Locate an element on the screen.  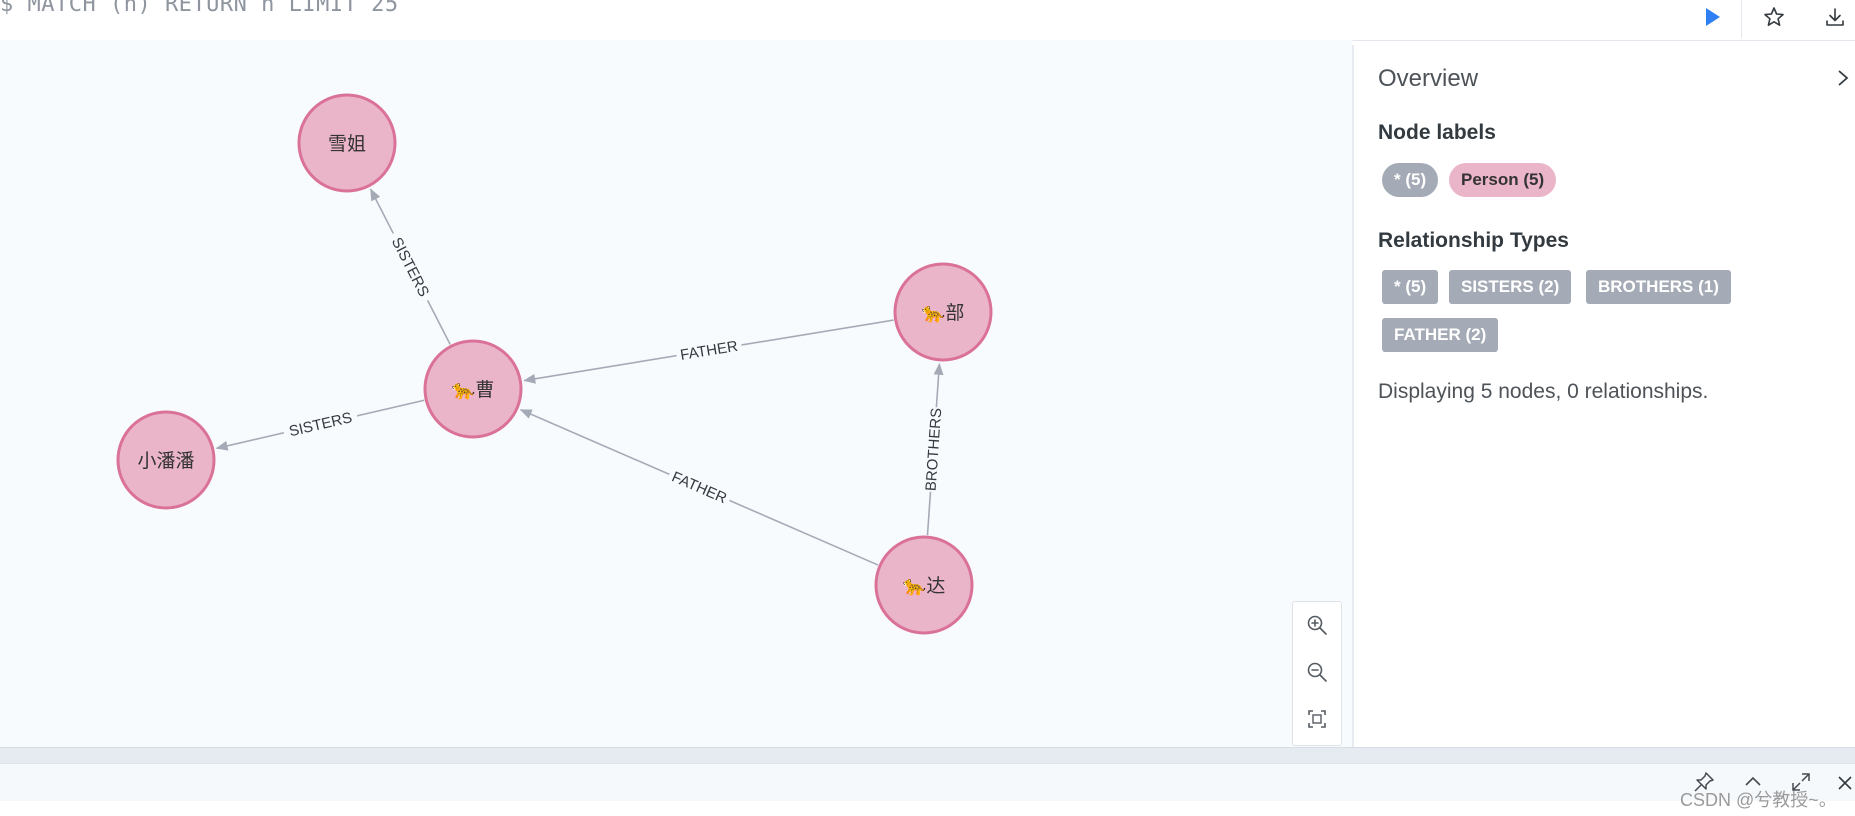
node-labels-title: Node labels is located at coordinates (1437, 132).